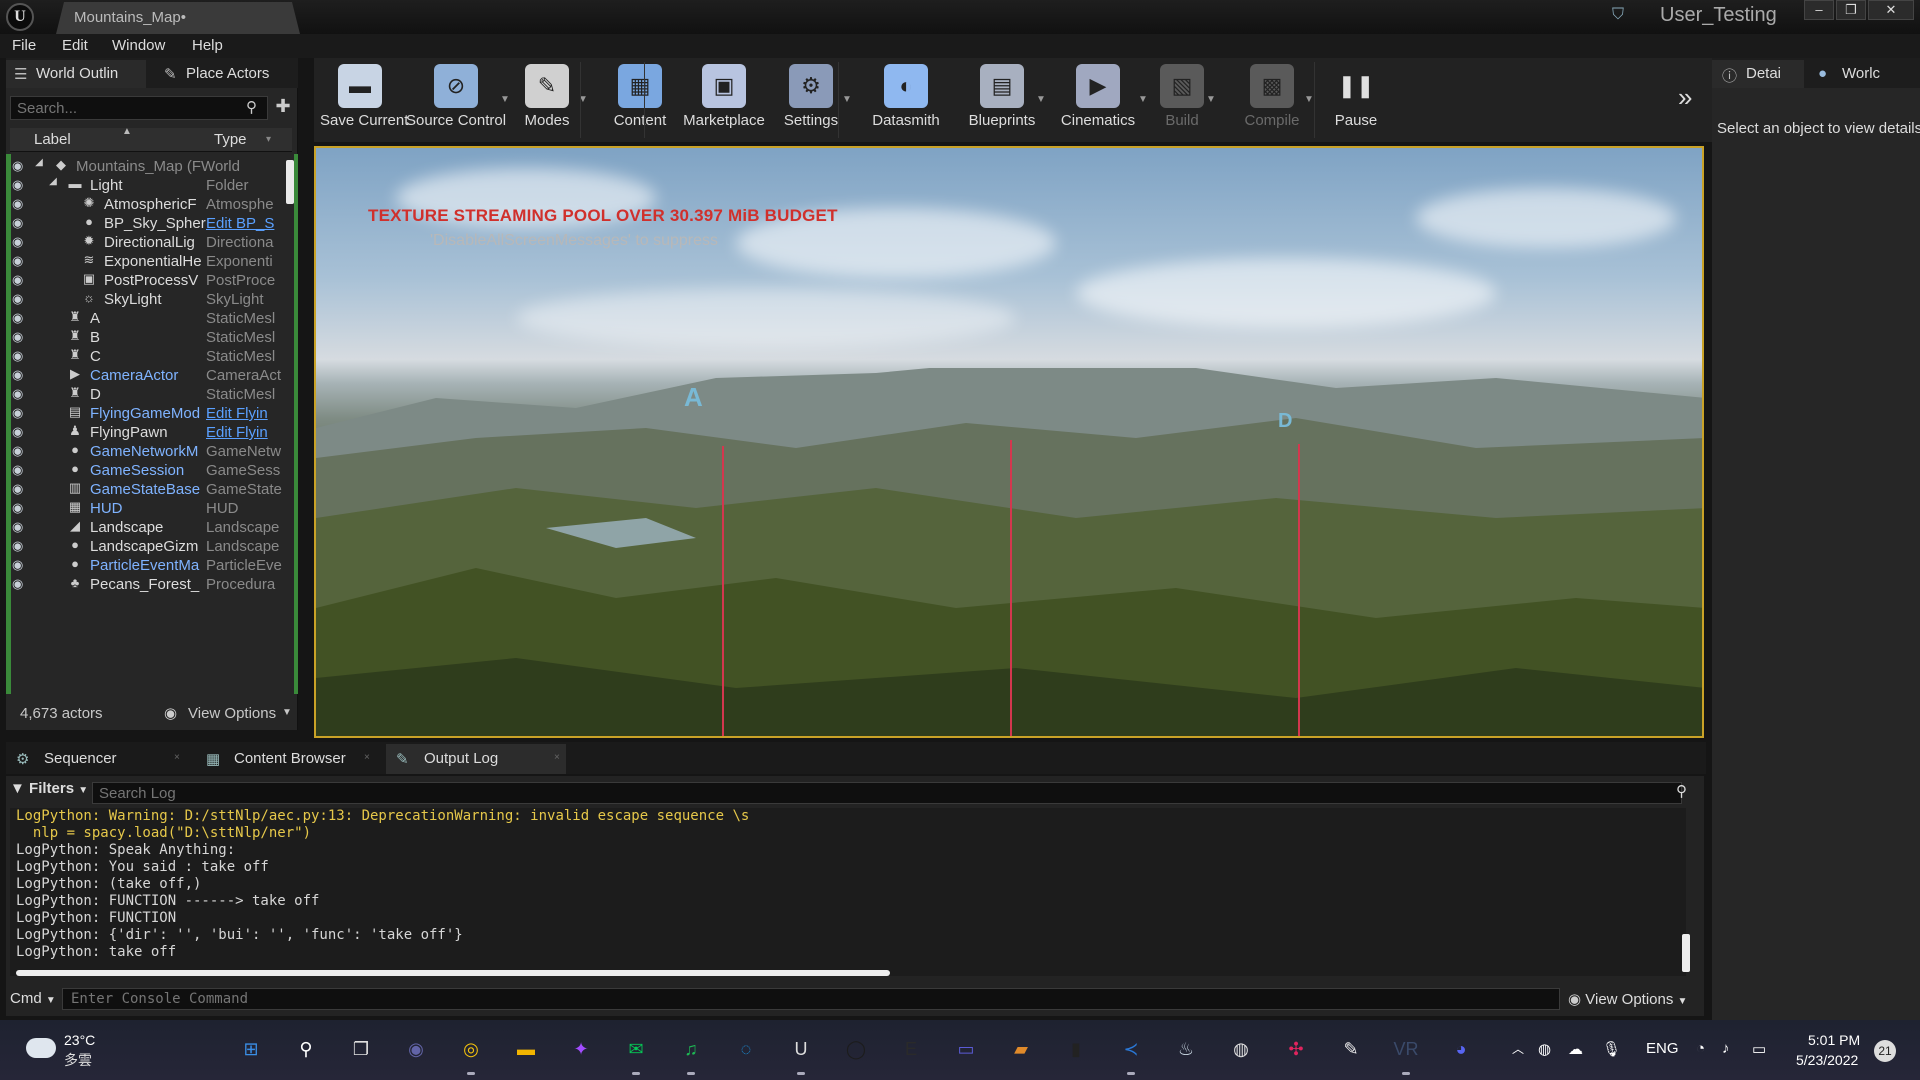 This screenshot has height=1080, width=1920. I want to click on column-options-icon: ▾, so click(268, 139).